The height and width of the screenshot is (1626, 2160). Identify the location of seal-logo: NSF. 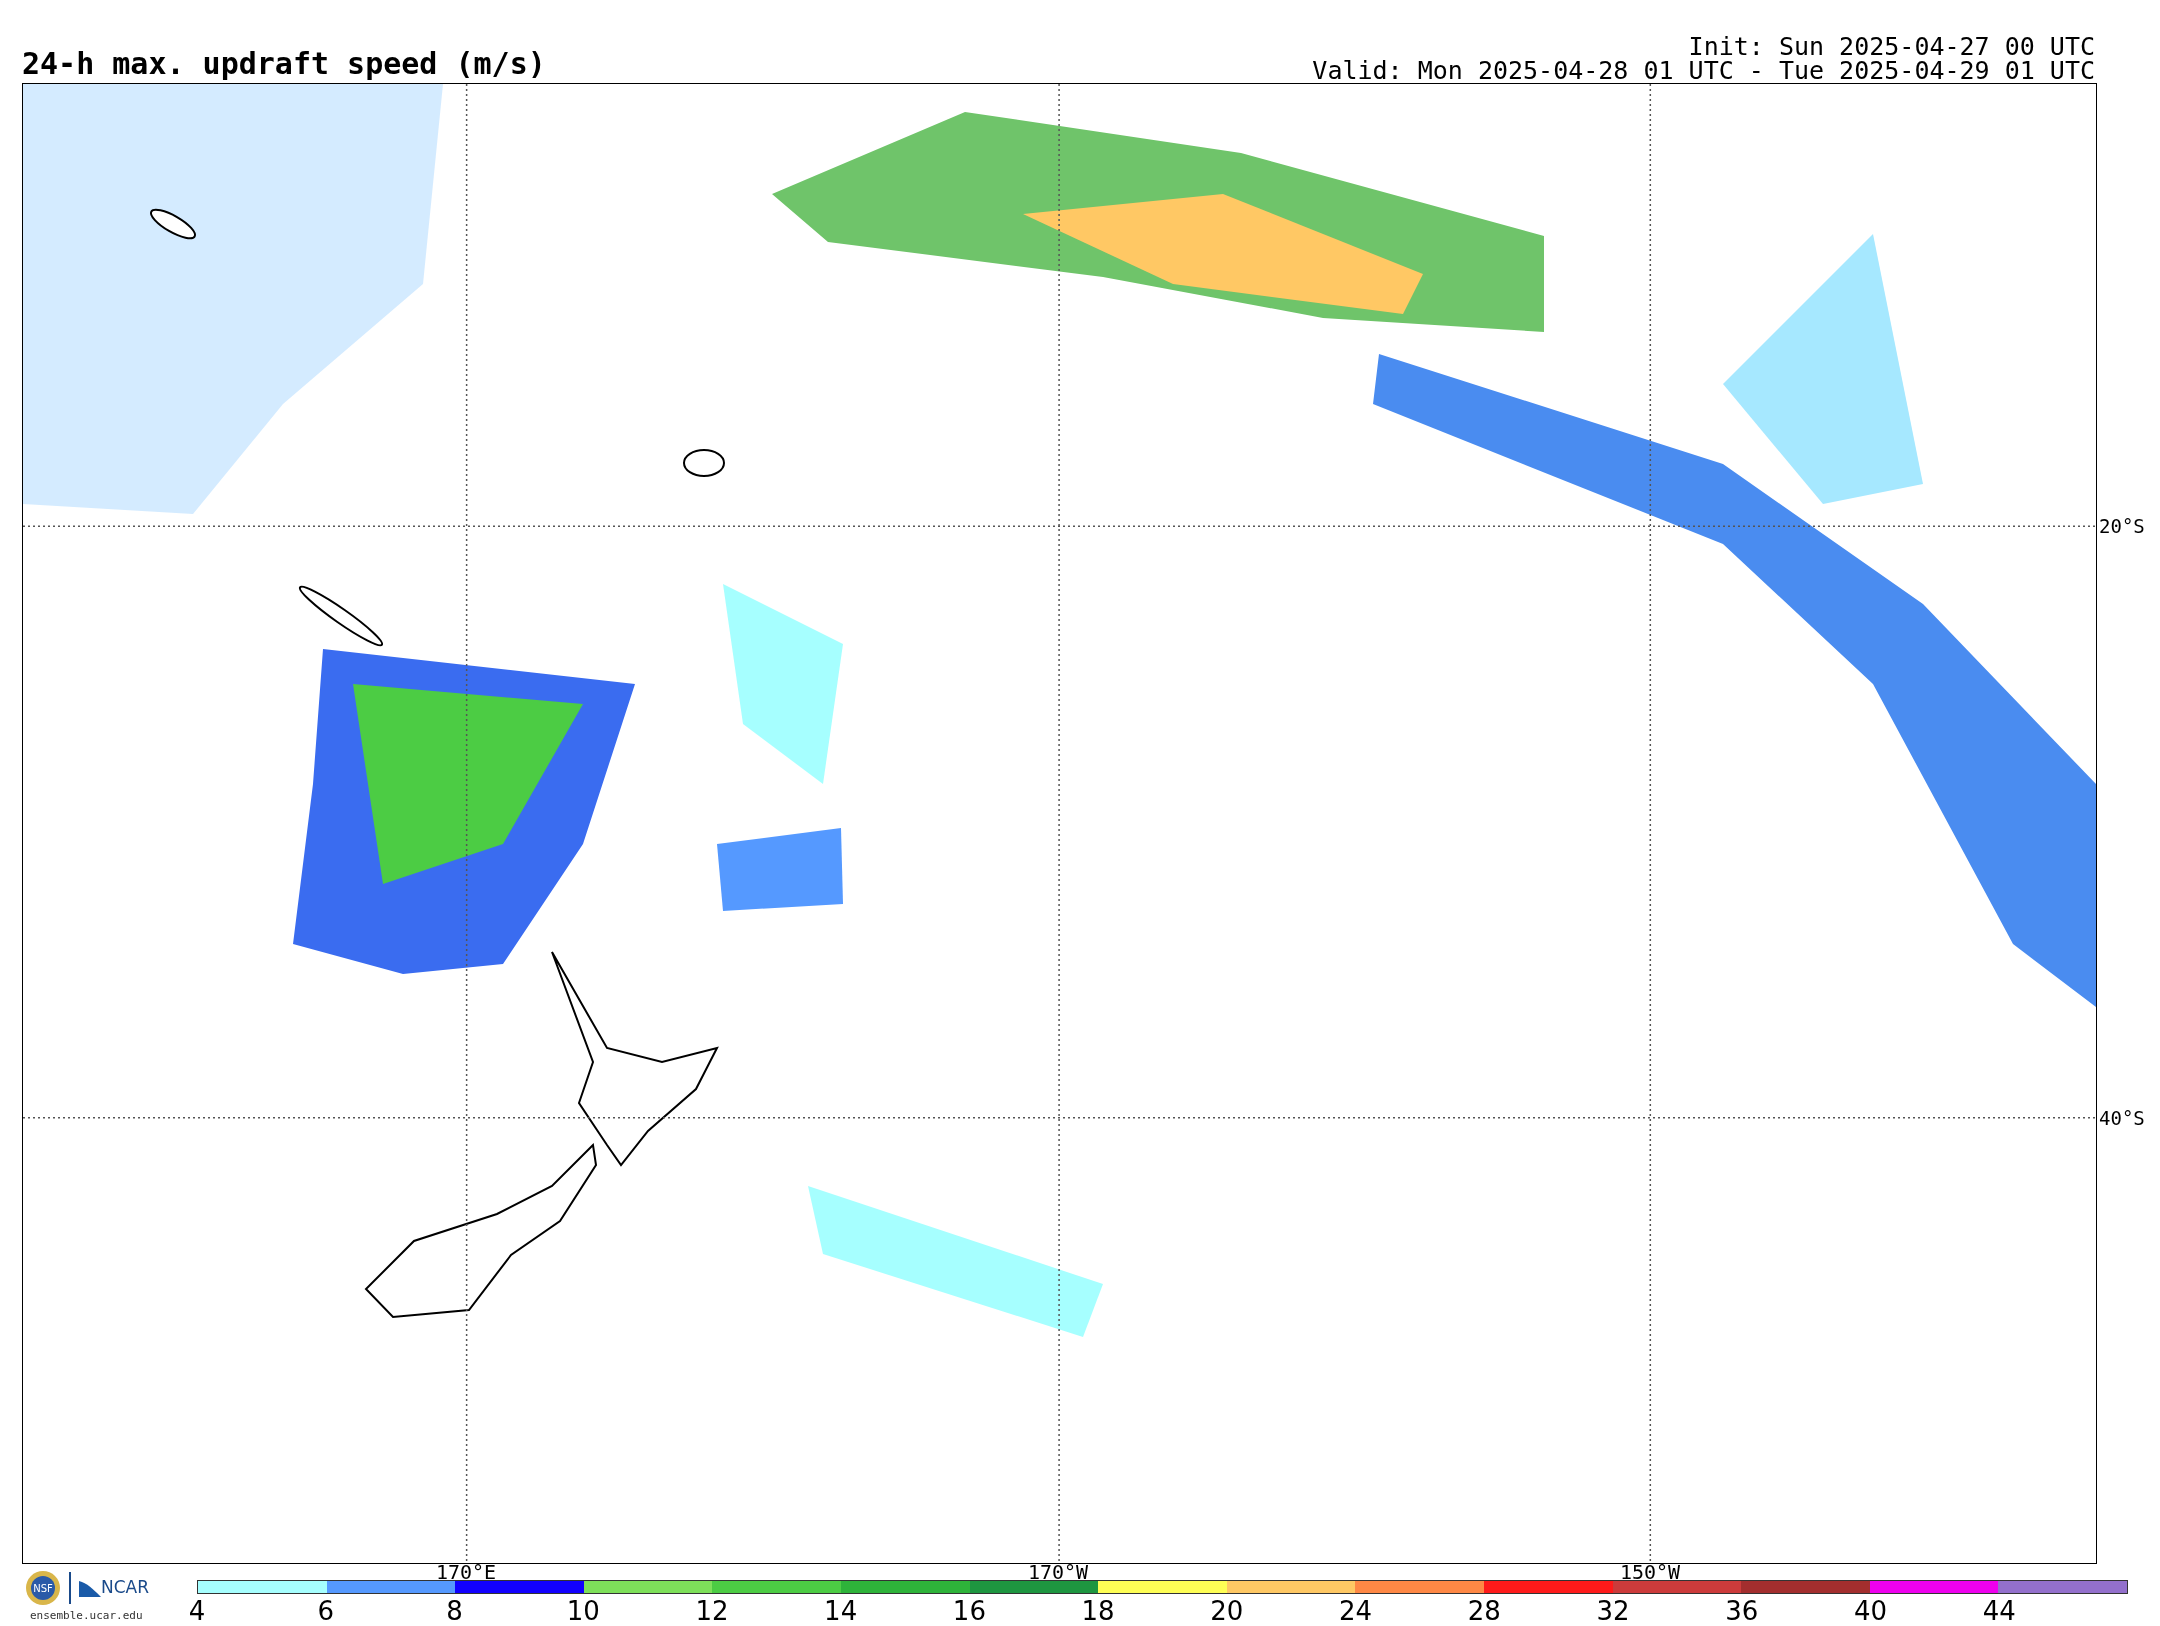
(43, 1588).